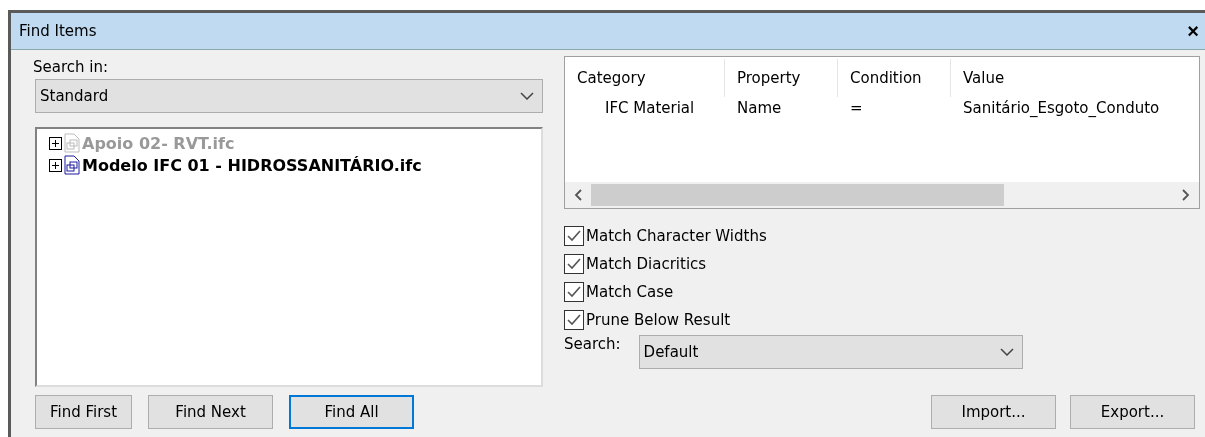 Image resolution: width=1205 pixels, height=437 pixels. Describe the element at coordinates (289, 96) in the screenshot. I see `dropdown: Standard` at that location.